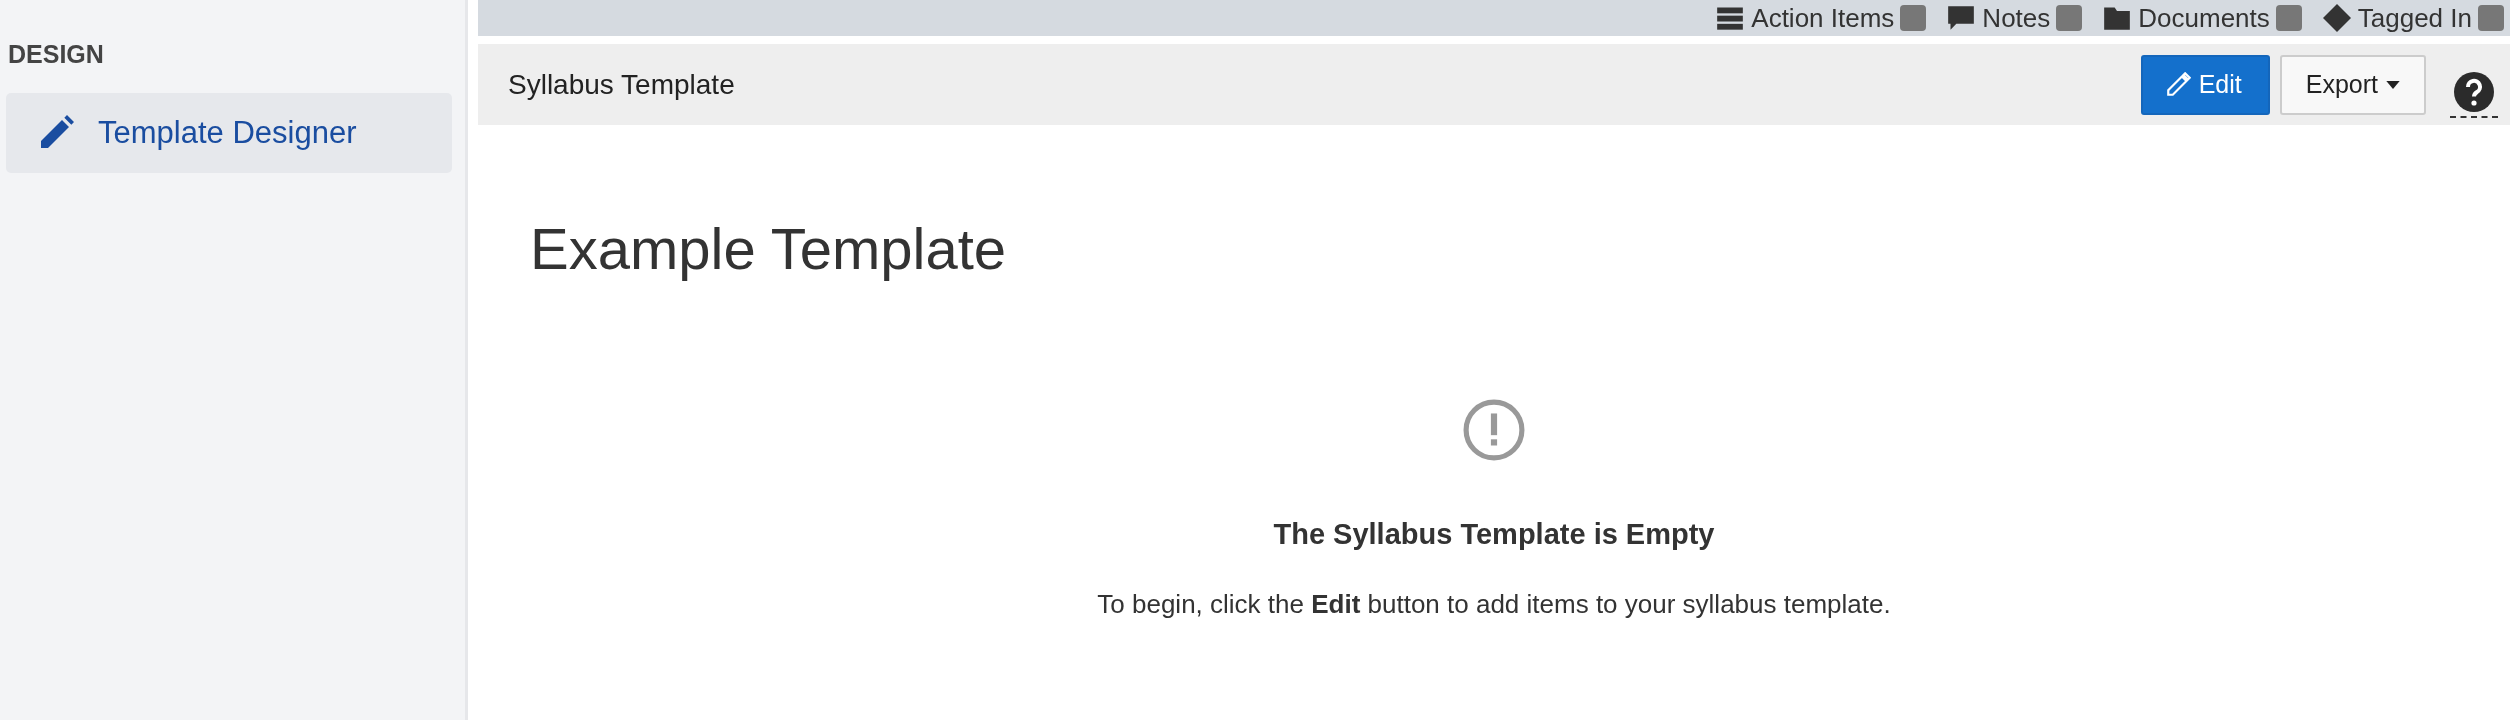 Image resolution: width=2510 pixels, height=720 pixels. I want to click on page-header-title: Syllabus Template, so click(621, 84).